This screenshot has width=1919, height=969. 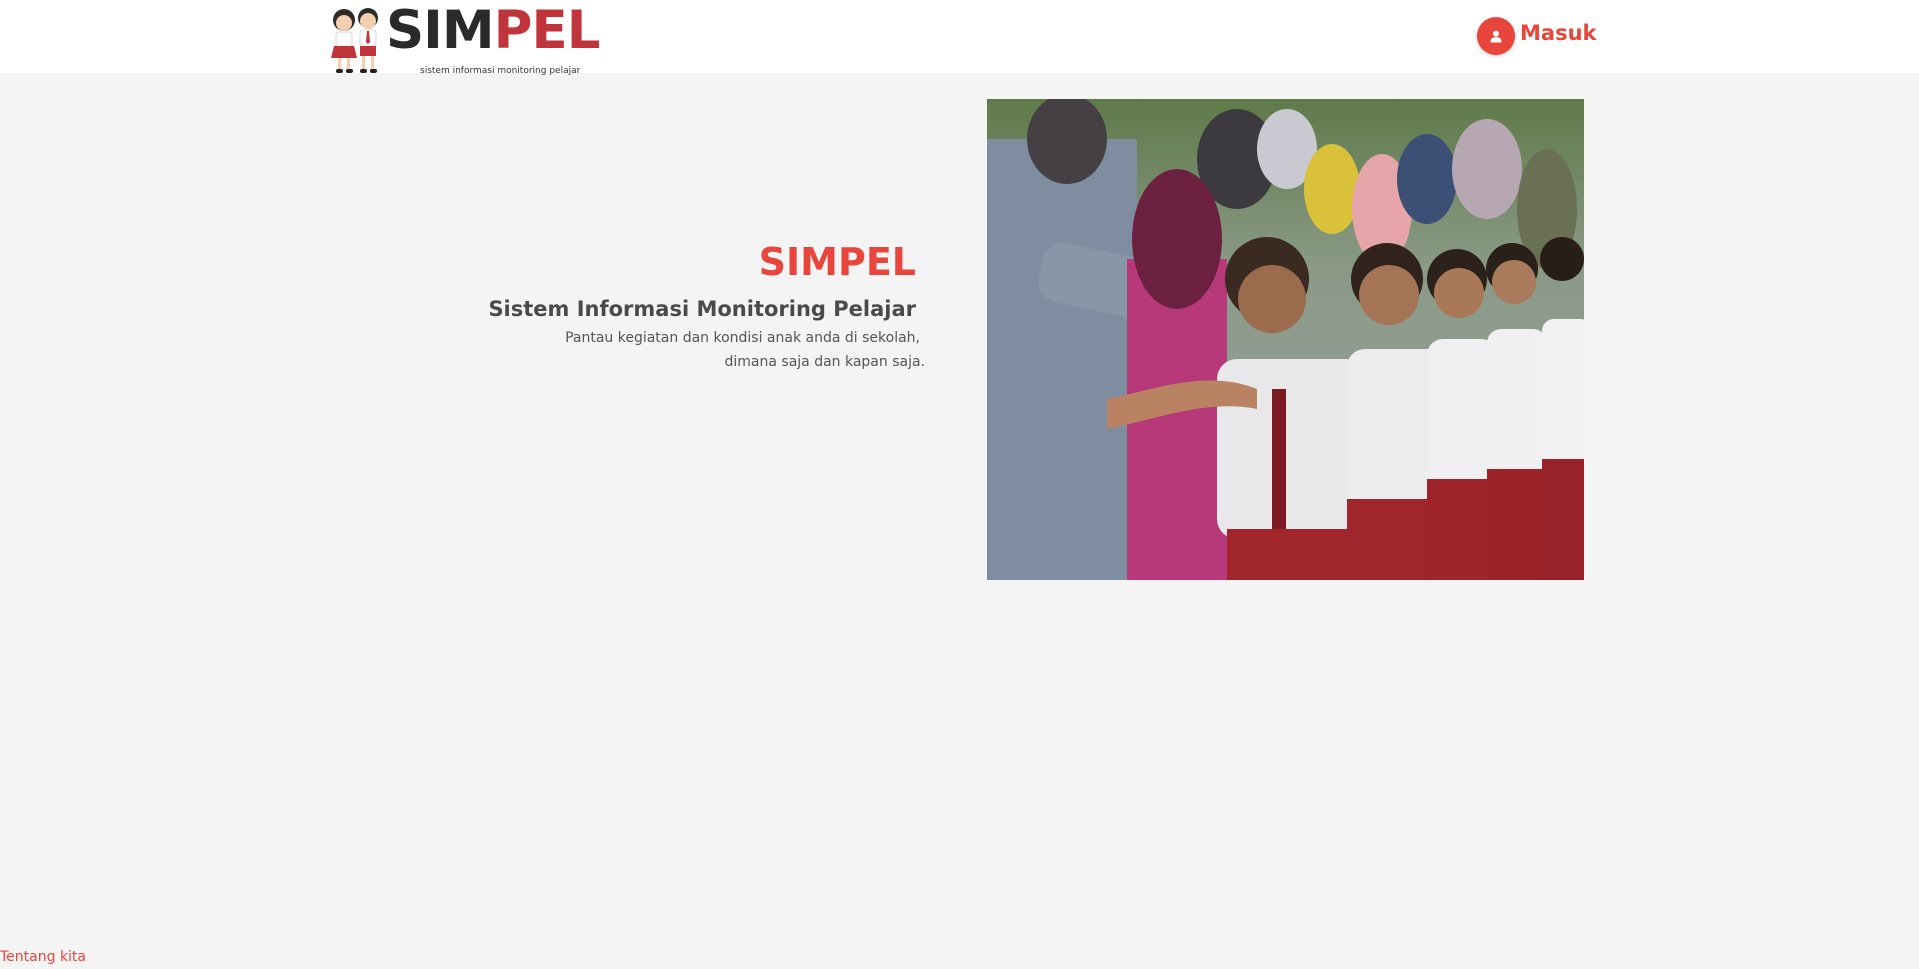 I want to click on logo-wordmark-pel: PEL, so click(x=547, y=30).